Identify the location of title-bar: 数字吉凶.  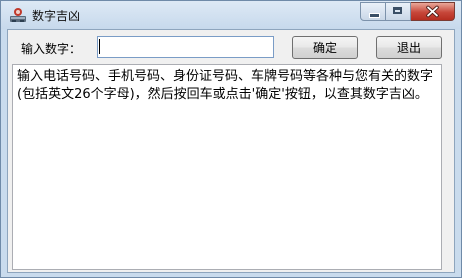
(231, 15).